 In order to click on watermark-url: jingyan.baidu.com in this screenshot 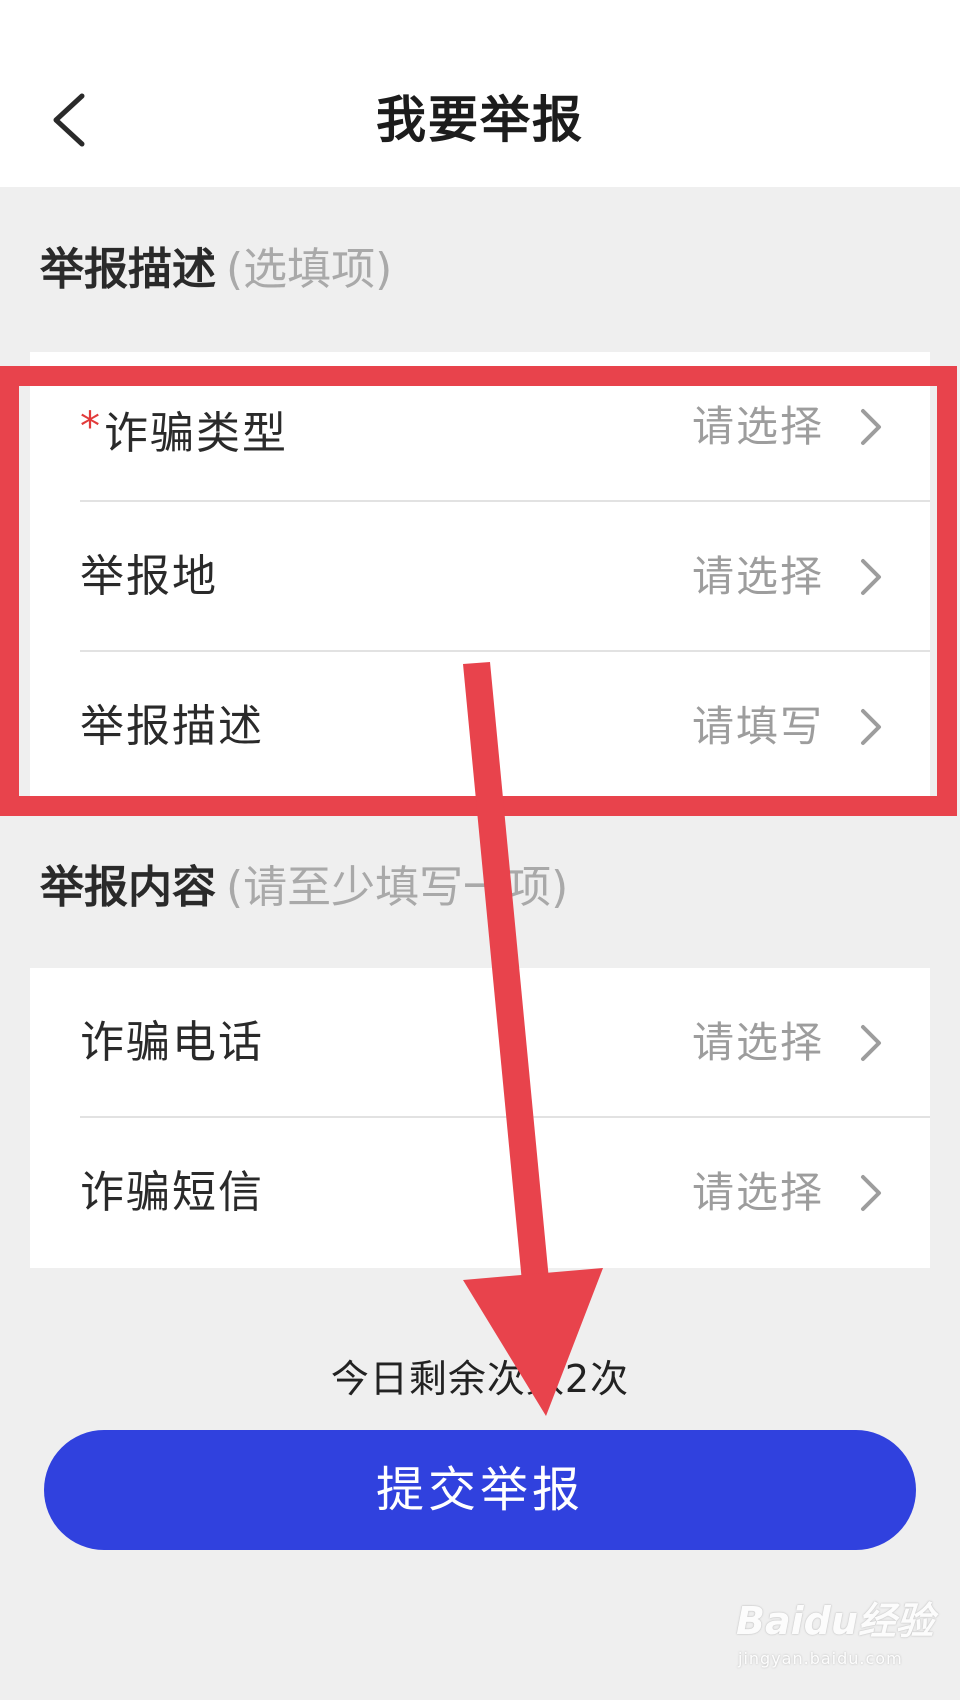, I will do `click(820, 1658)`.